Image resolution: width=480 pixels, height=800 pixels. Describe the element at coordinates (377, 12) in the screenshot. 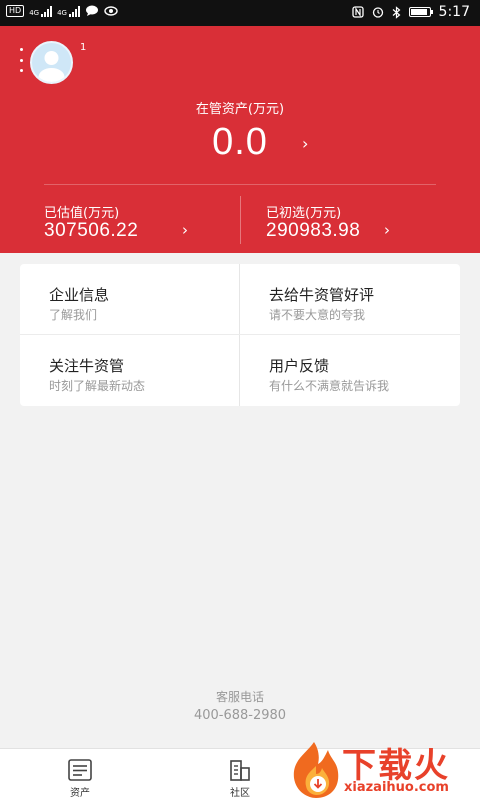

I see `alarm-icon` at that location.